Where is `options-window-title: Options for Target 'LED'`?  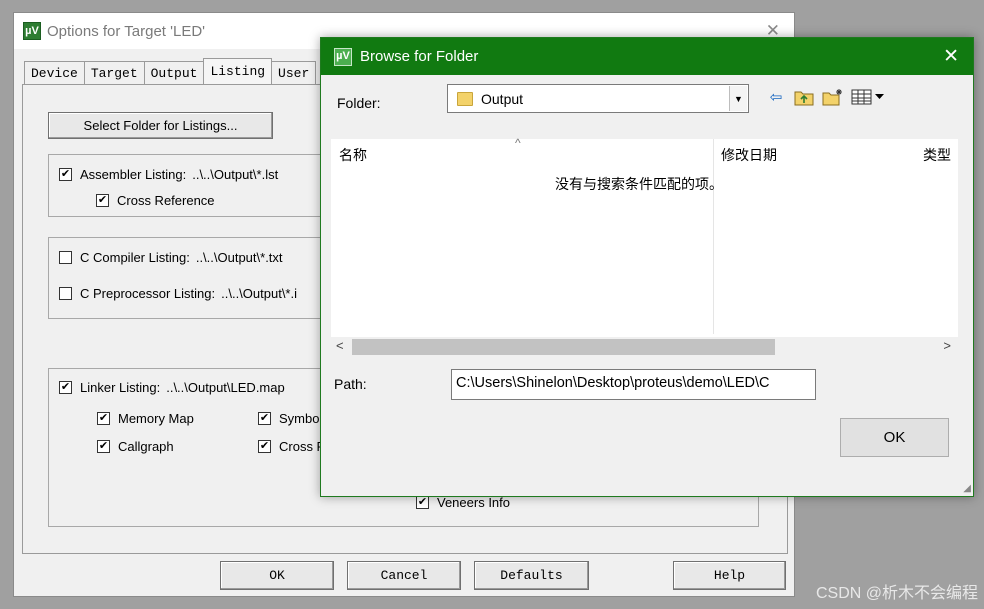
options-window-title: Options for Target 'LED' is located at coordinates (126, 31).